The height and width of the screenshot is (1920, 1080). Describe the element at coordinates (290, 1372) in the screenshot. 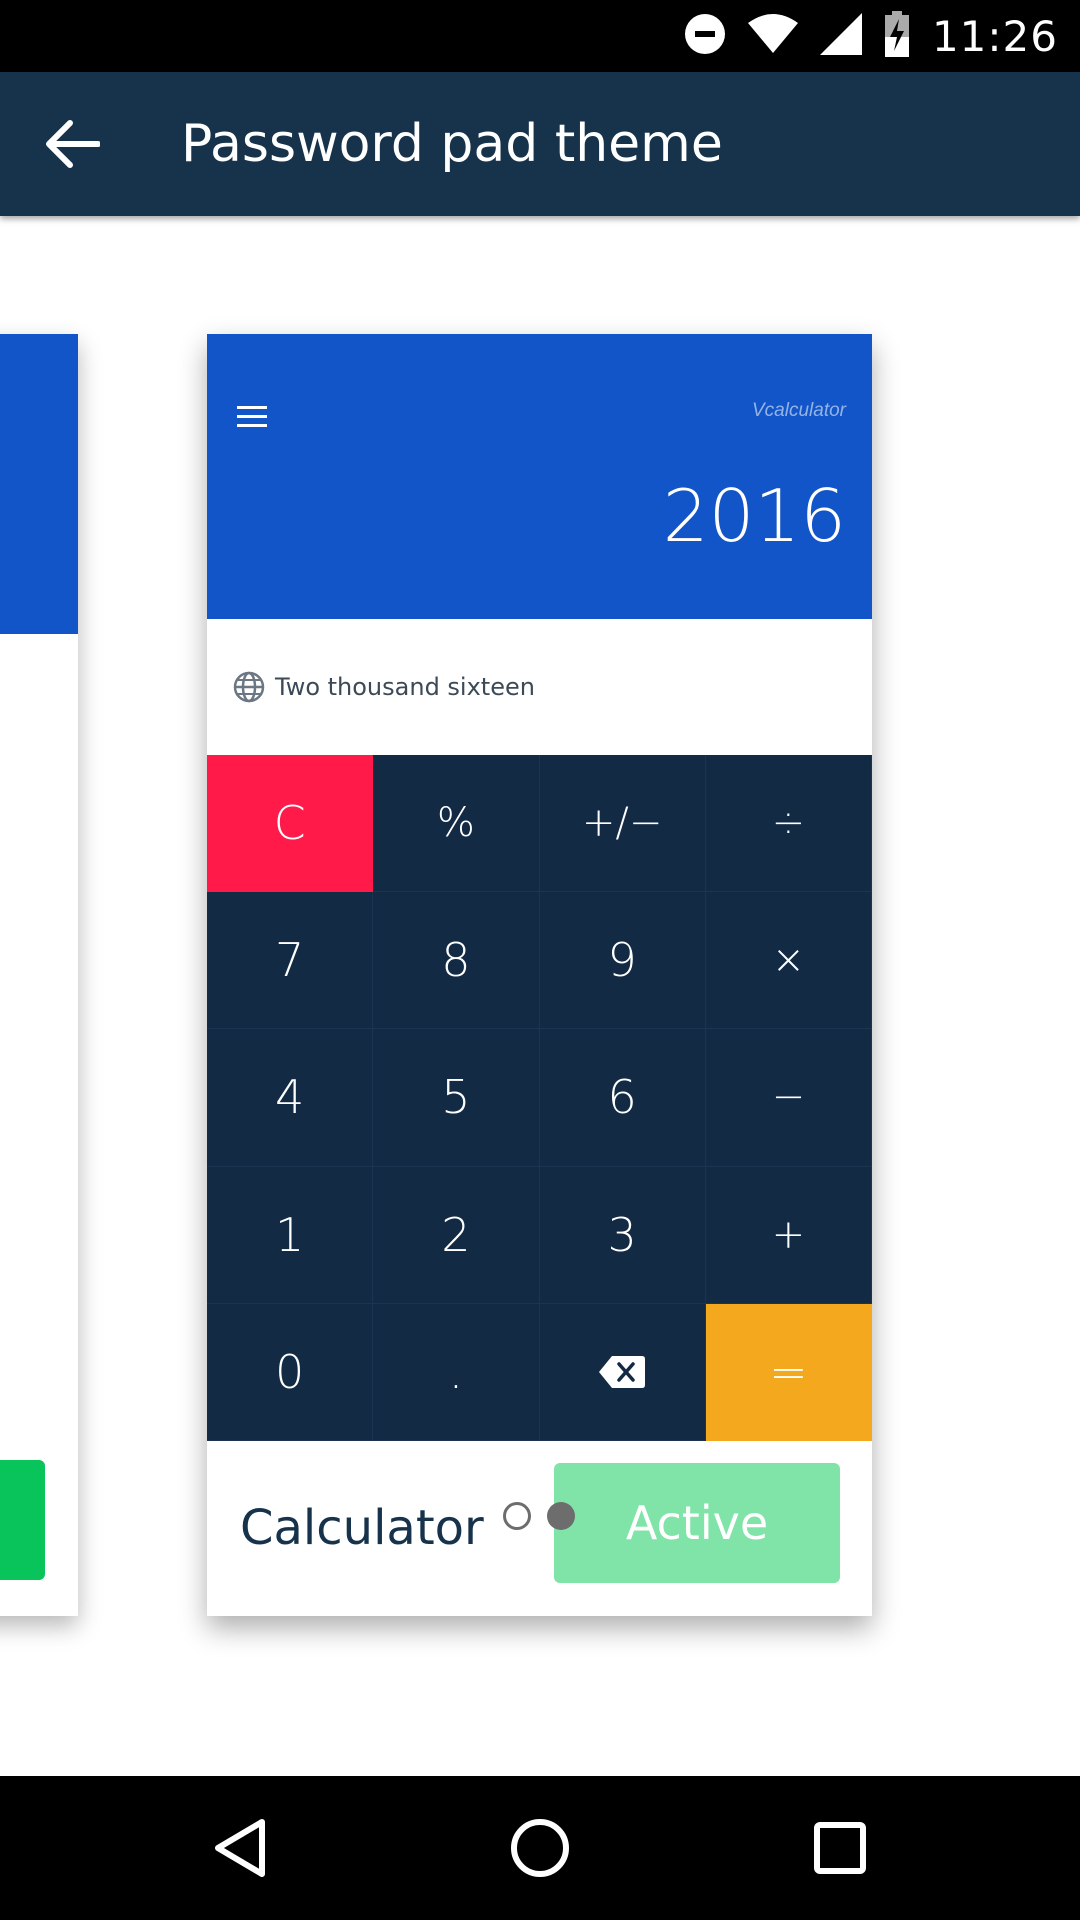

I see `key-0: 0` at that location.